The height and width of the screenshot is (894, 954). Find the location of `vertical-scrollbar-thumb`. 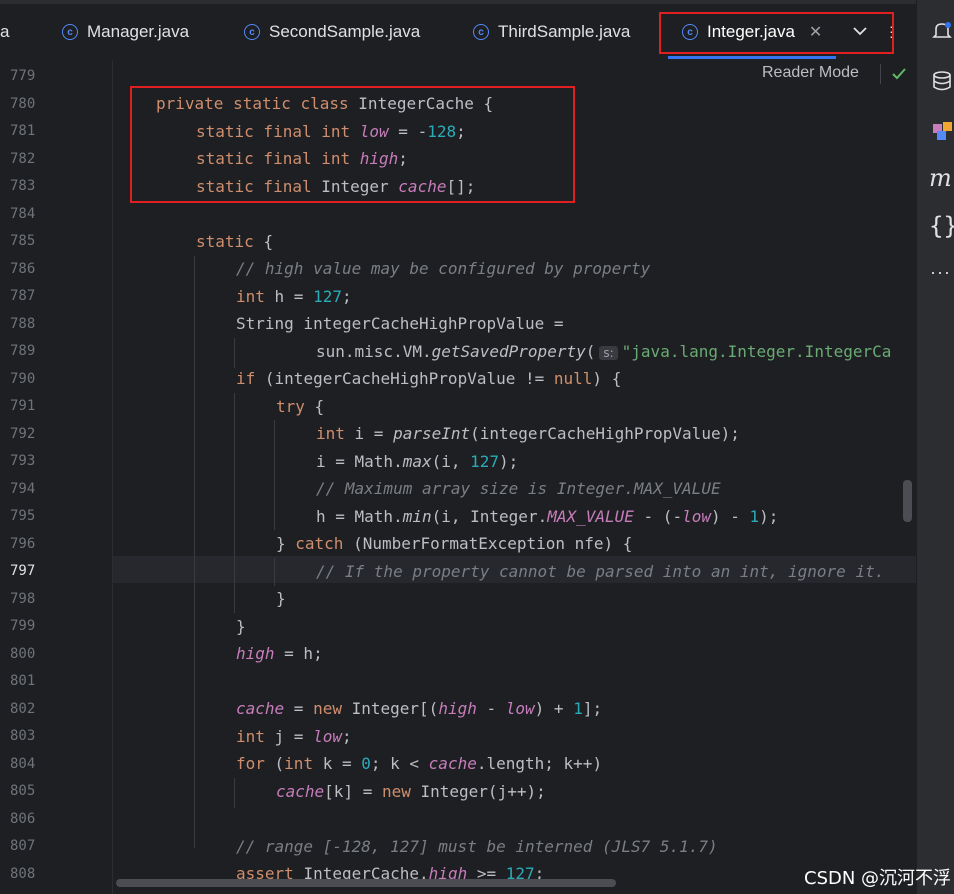

vertical-scrollbar-thumb is located at coordinates (907, 501).